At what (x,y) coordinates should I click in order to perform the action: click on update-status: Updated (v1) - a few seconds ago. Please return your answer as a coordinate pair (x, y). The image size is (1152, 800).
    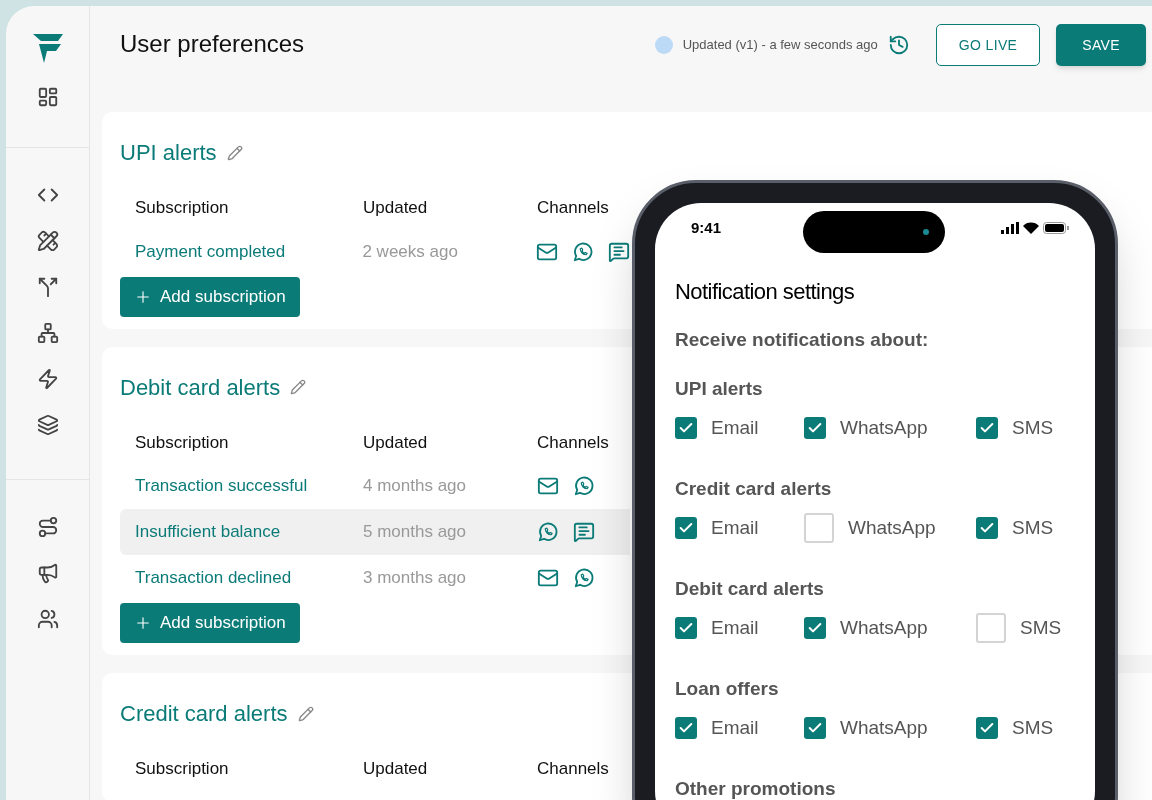
    Looking at the image, I should click on (780, 45).